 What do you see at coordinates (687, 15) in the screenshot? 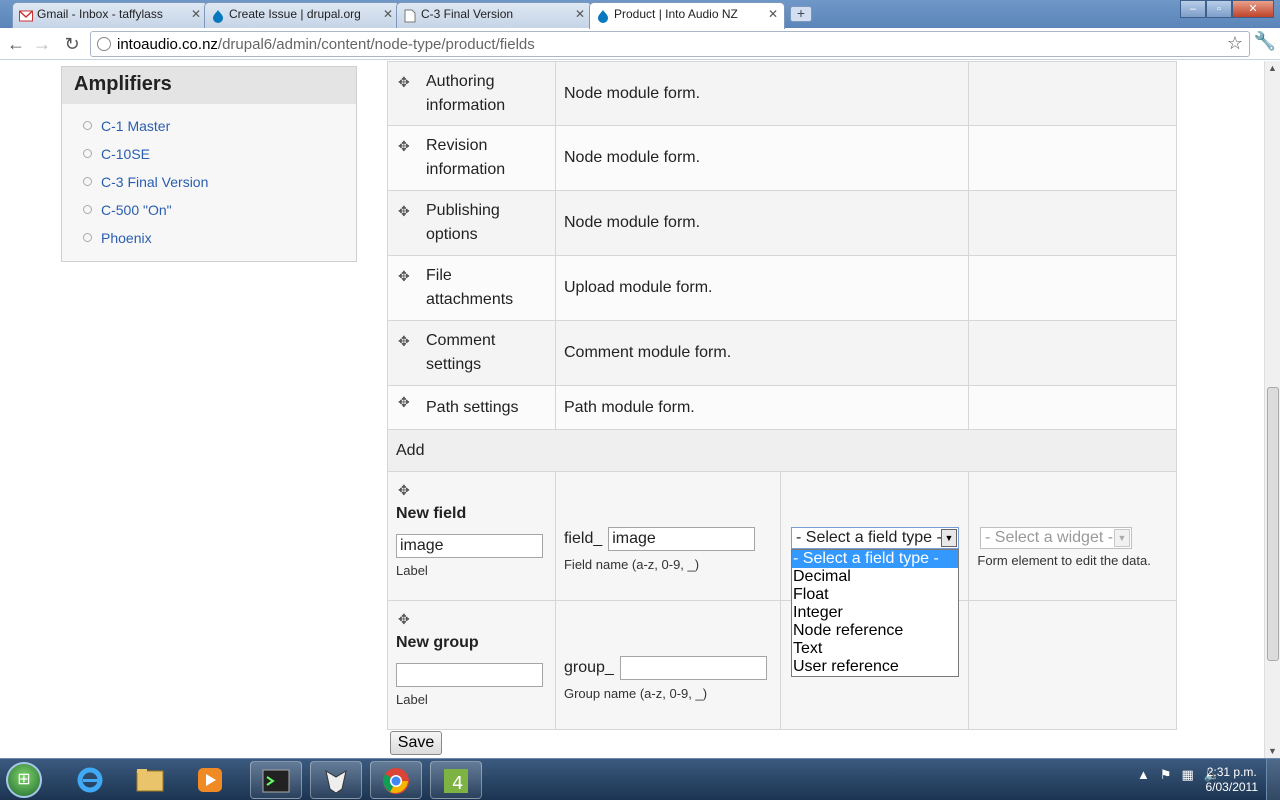
I see `tab-product-into-audio: Product | Into Audio NZ ✕` at bounding box center [687, 15].